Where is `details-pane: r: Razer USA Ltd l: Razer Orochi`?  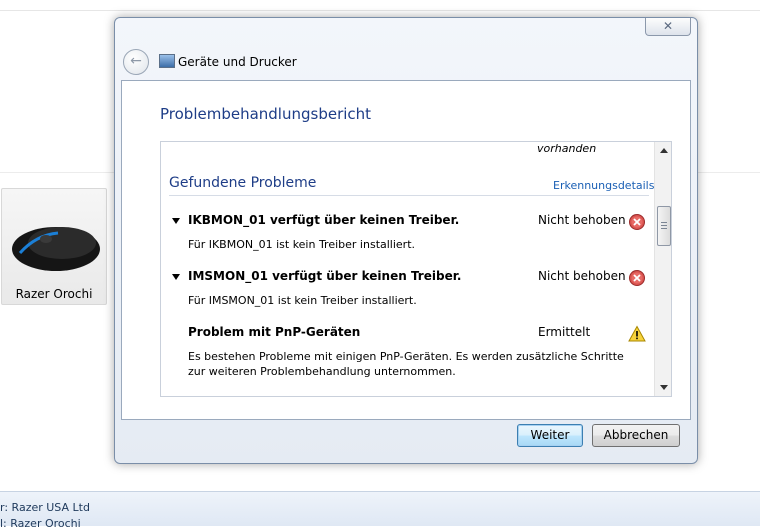
details-pane: r: Razer USA Ltd l: Razer Orochi is located at coordinates (380, 510).